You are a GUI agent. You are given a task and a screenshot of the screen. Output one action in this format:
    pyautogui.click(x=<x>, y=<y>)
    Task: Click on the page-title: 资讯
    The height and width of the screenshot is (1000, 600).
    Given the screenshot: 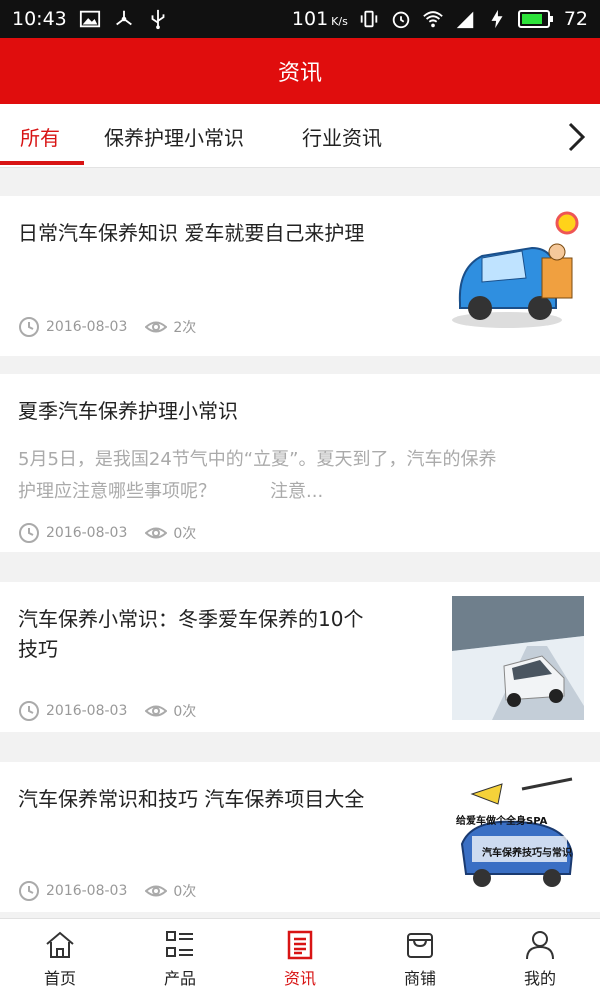 What is the action you would take?
    pyautogui.click(x=299, y=73)
    